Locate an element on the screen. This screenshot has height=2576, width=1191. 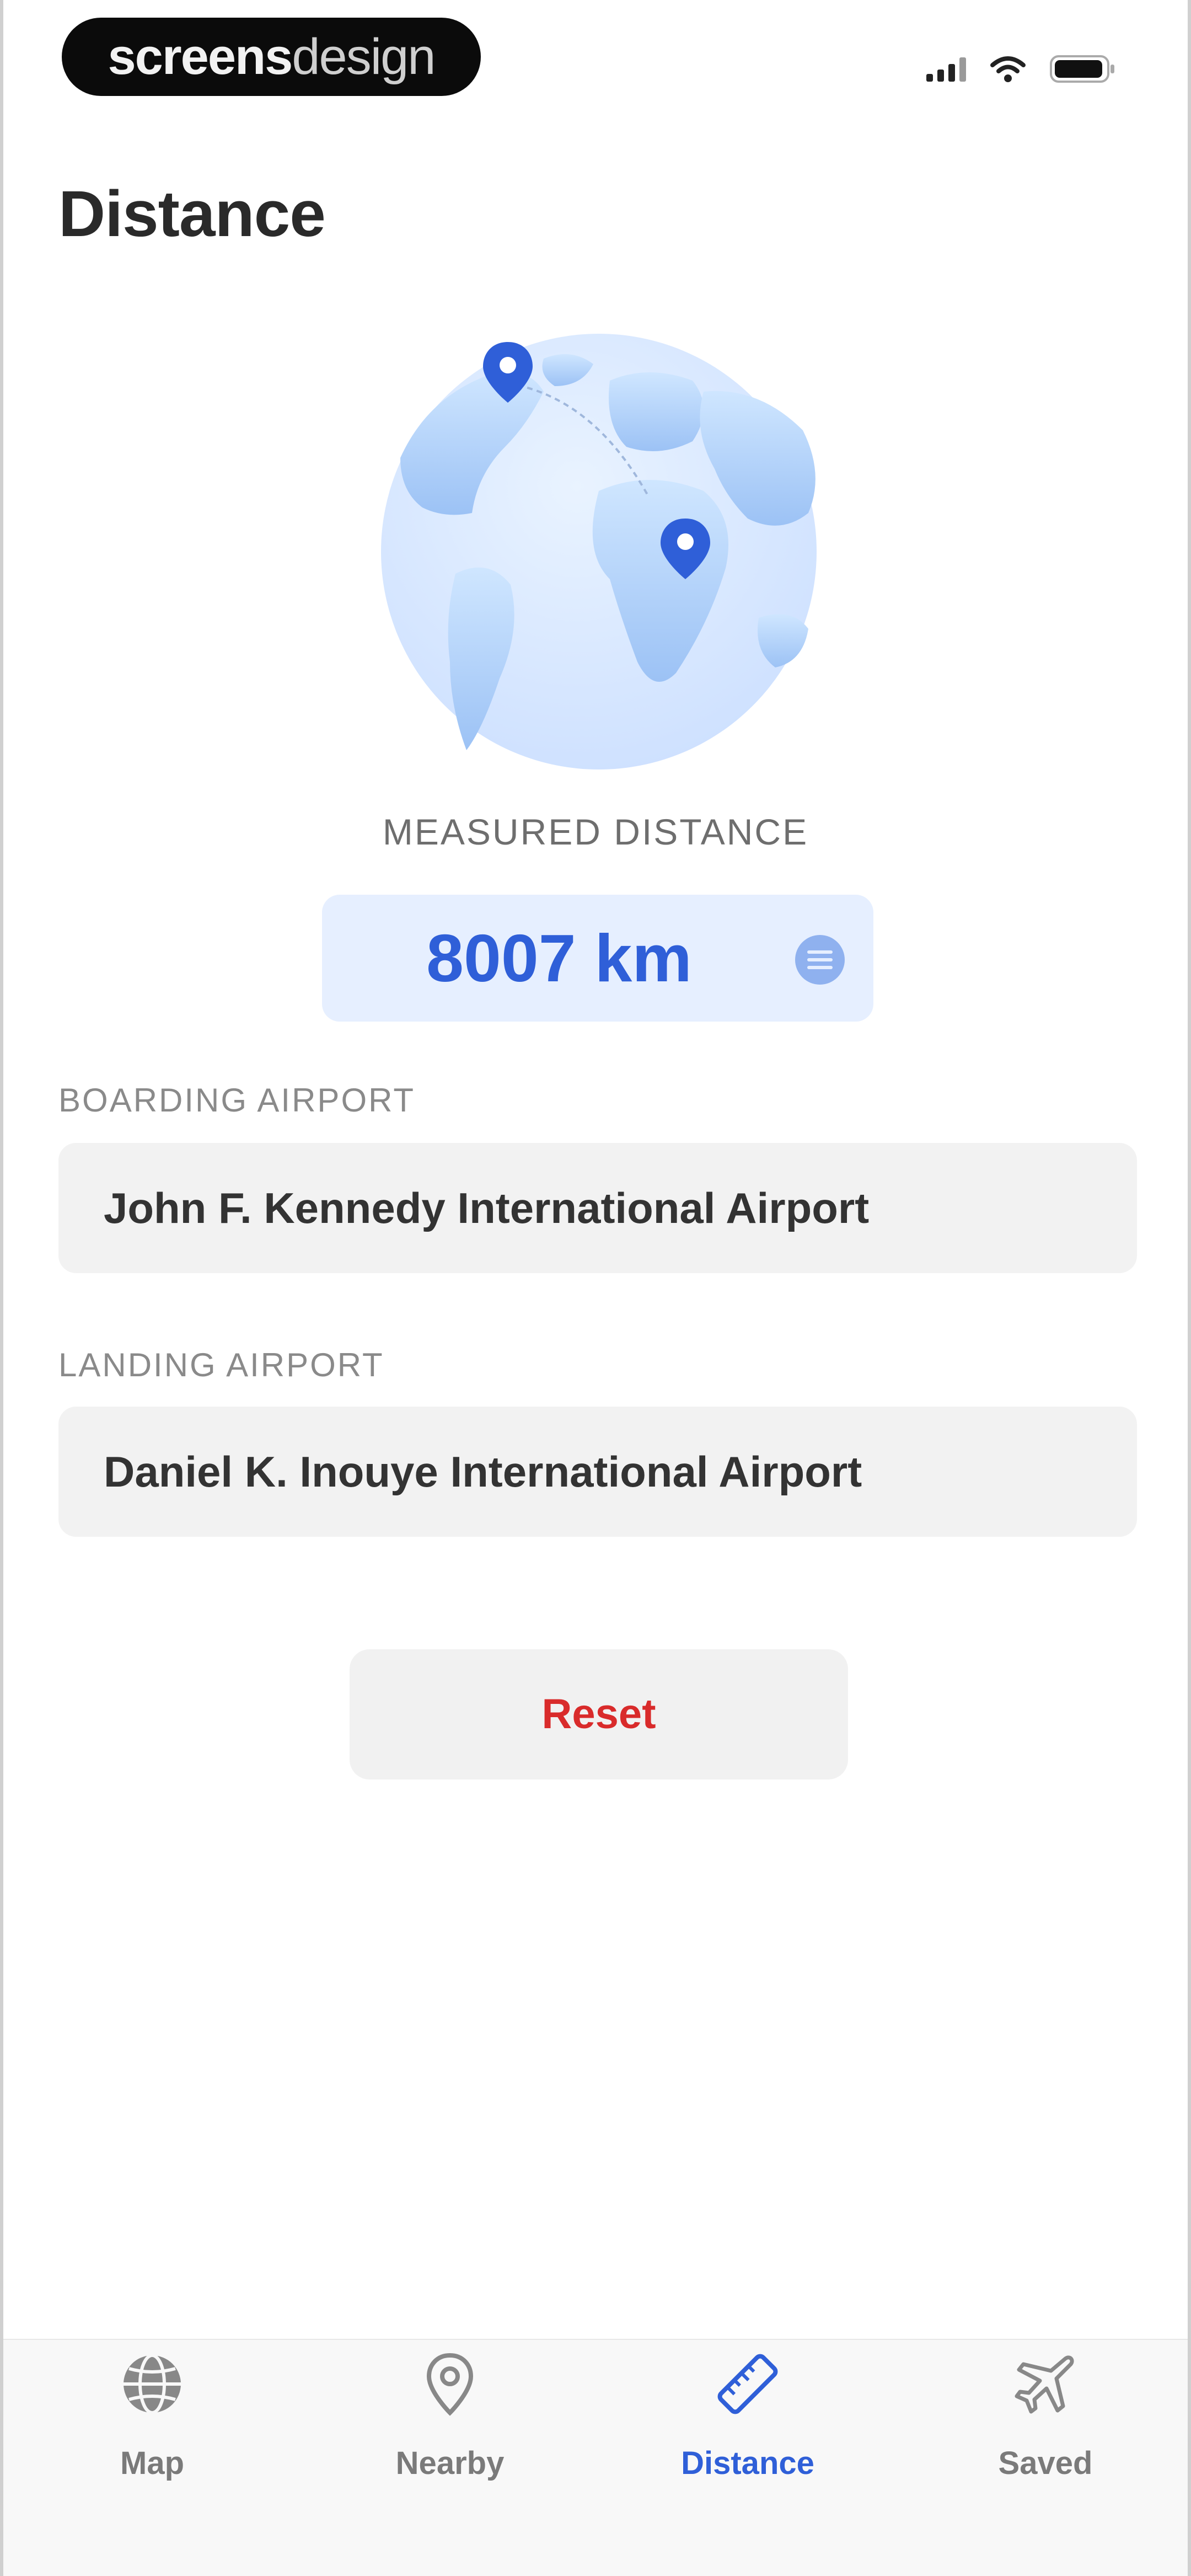
globe-icon is located at coordinates (152, 2384).